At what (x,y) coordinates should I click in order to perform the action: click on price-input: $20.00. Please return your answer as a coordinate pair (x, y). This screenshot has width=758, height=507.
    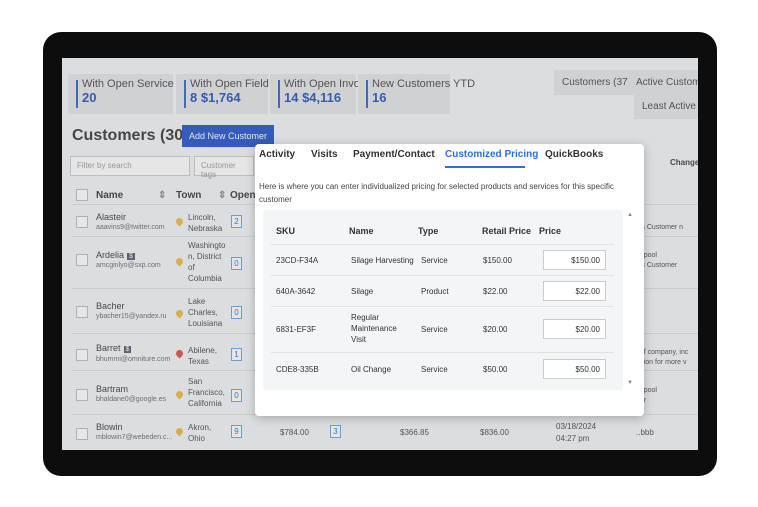
    Looking at the image, I should click on (574, 329).